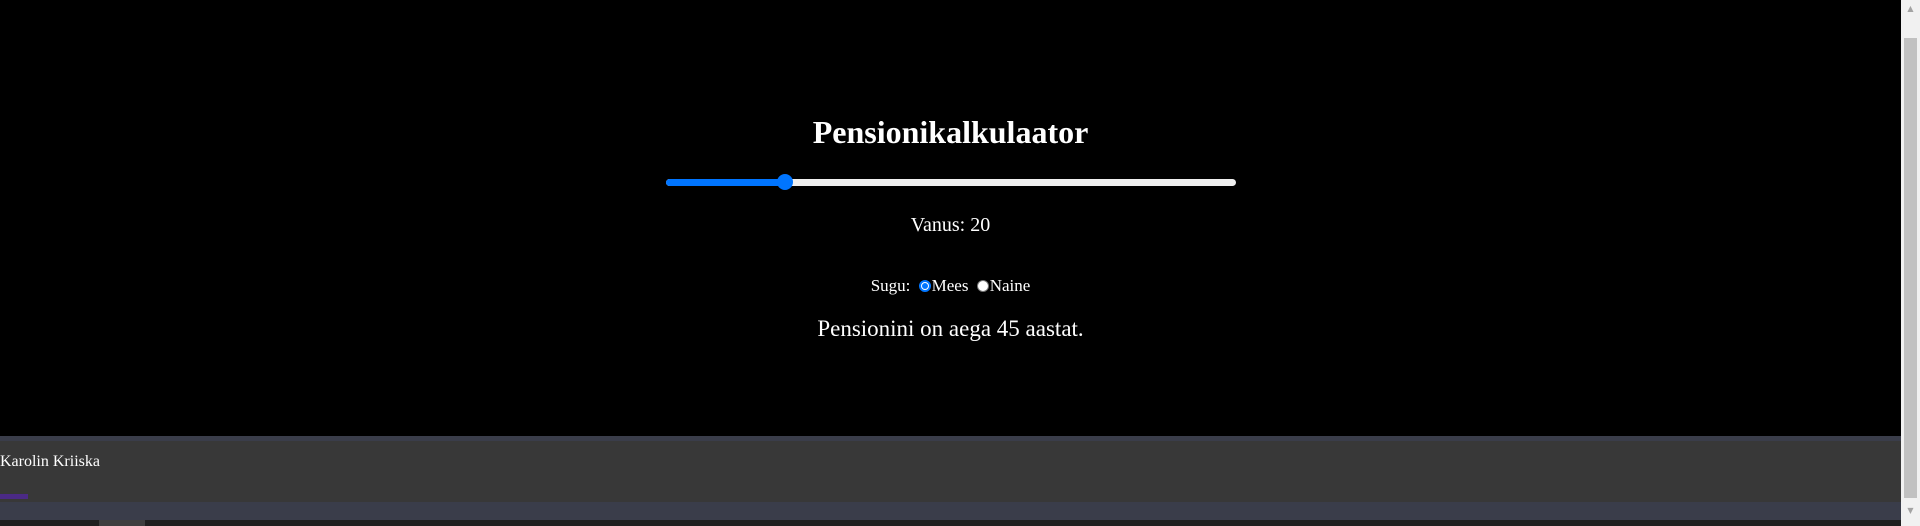 Image resolution: width=1920 pixels, height=526 pixels. Describe the element at coordinates (950, 438) in the screenshot. I see `footer-divider` at that location.